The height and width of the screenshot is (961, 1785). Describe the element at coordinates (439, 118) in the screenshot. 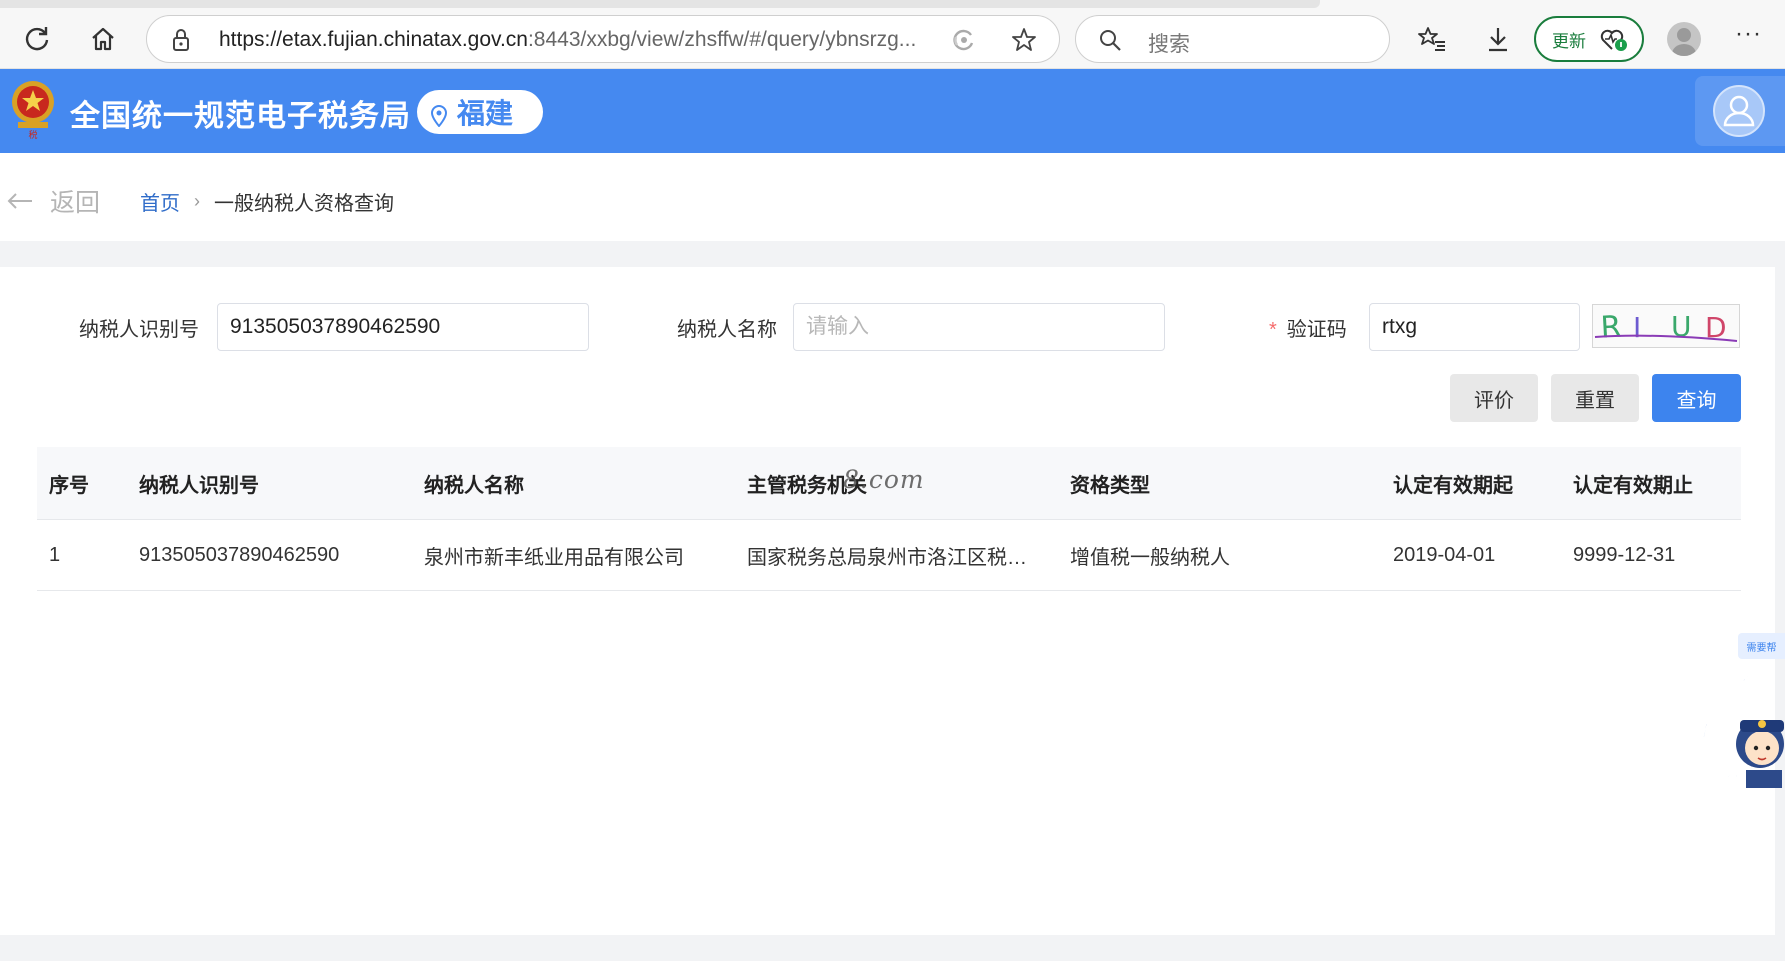

I see `location-pin-icon` at that location.